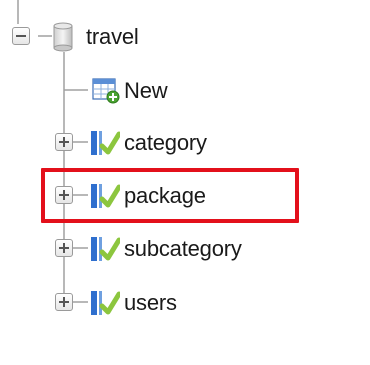 The height and width of the screenshot is (365, 370). What do you see at coordinates (165, 143) in the screenshot?
I see `tree-item-label: category` at bounding box center [165, 143].